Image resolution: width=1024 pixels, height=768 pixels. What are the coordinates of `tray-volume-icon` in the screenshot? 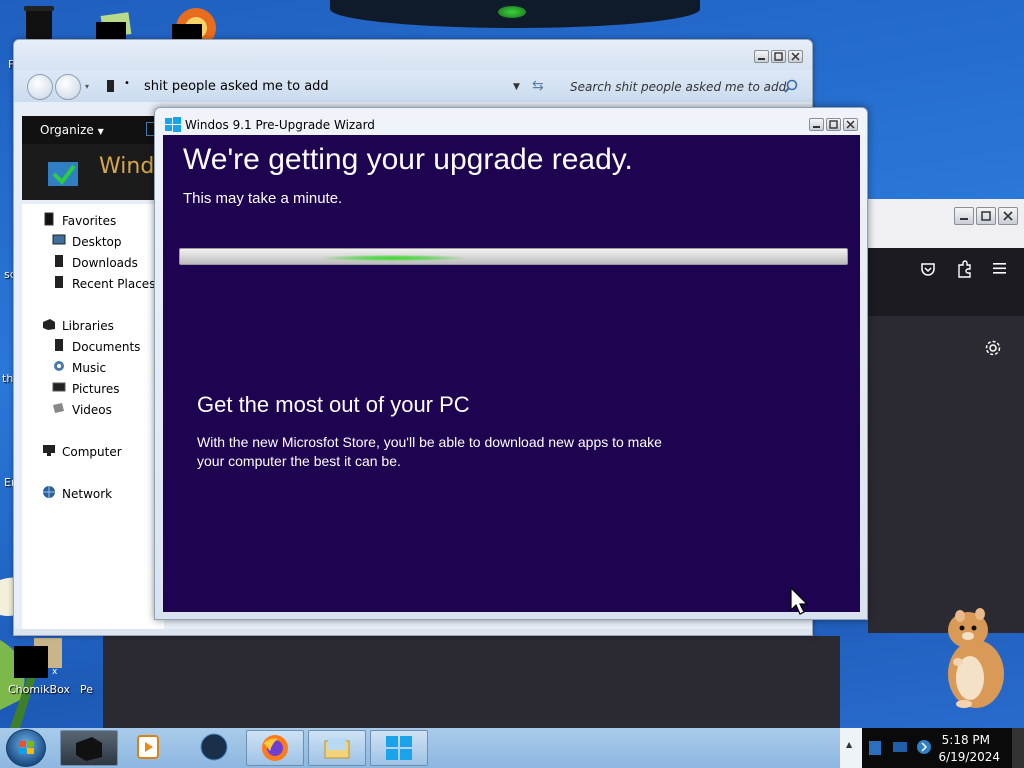 It's located at (924, 748).